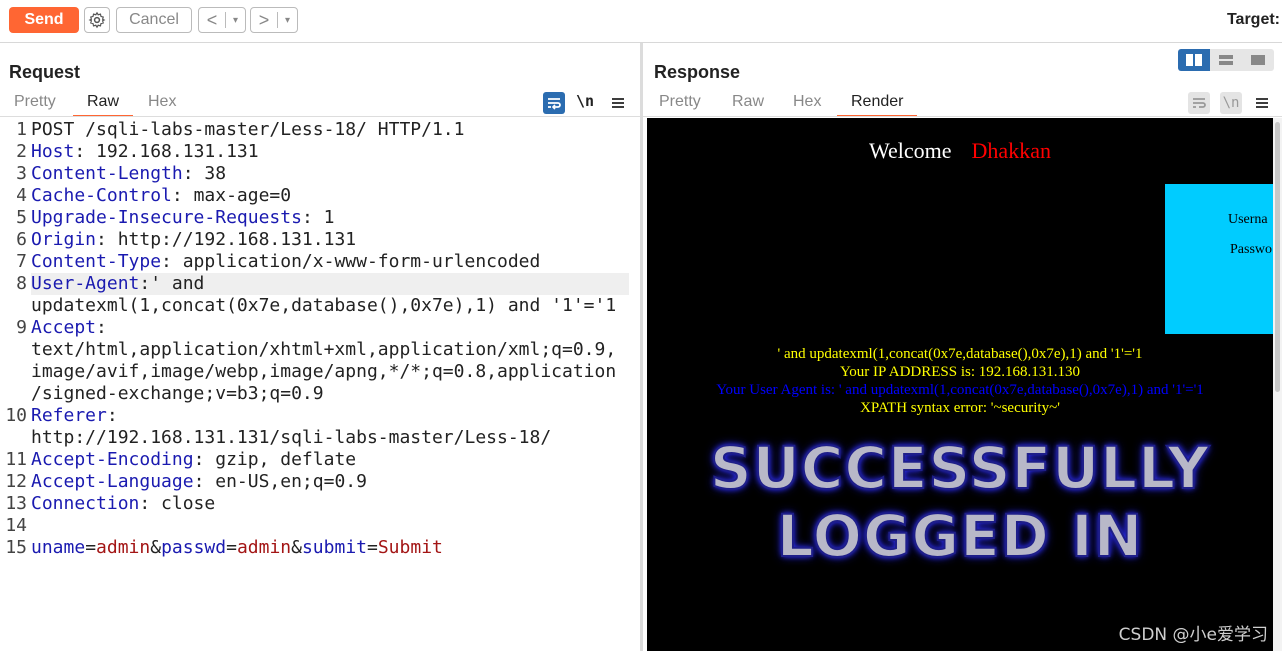 The height and width of the screenshot is (651, 1282). What do you see at coordinates (145, 152) in the screenshot?
I see `line-text: Host: 192.168.131.131` at bounding box center [145, 152].